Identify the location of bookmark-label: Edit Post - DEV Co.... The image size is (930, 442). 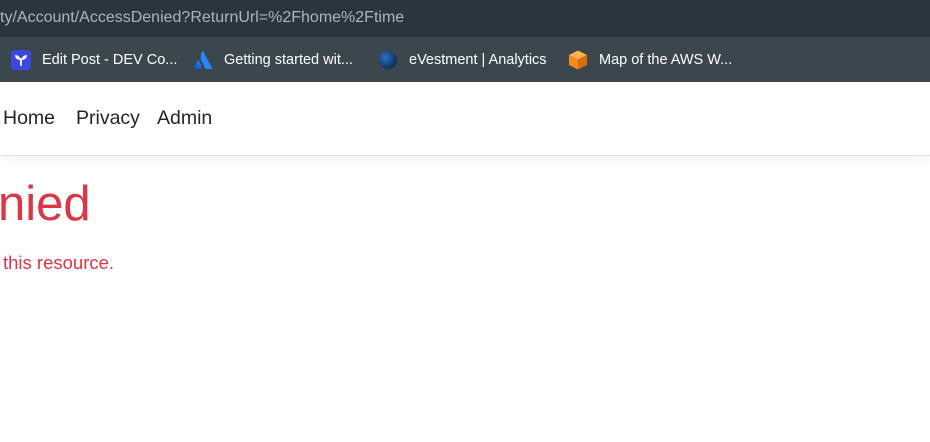
(110, 60).